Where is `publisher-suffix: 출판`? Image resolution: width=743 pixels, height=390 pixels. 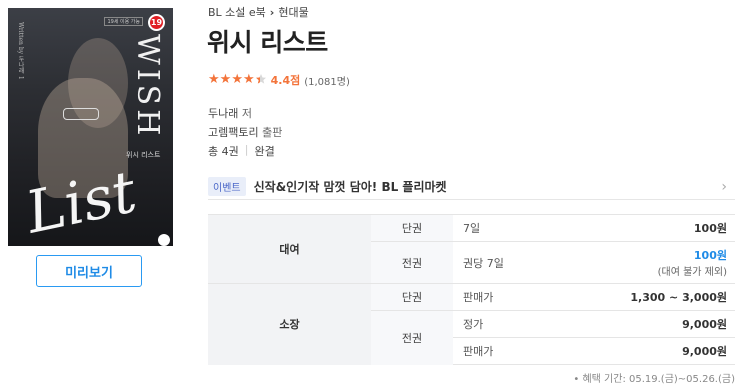
publisher-suffix: 출판 is located at coordinates (272, 132).